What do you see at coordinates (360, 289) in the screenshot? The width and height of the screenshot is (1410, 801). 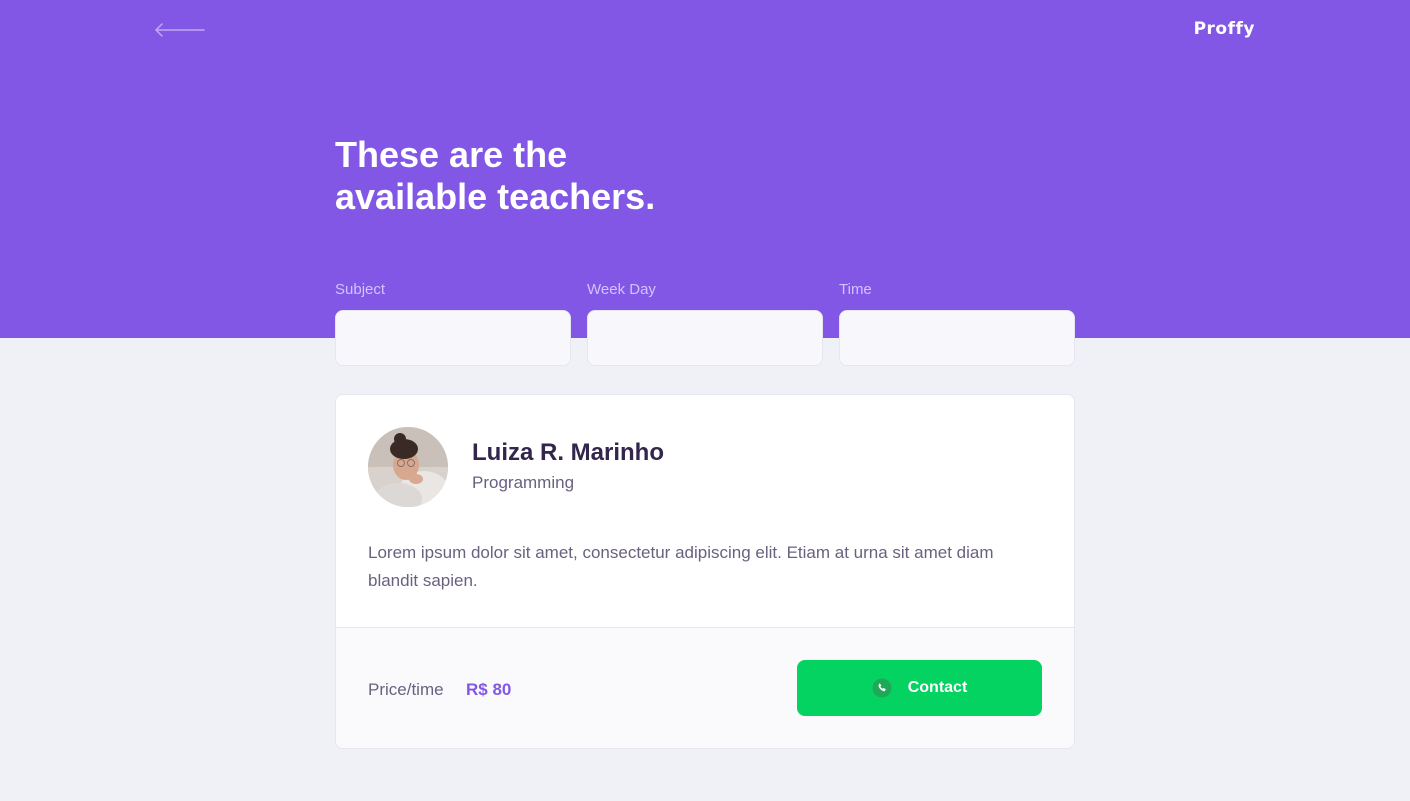 I see `subject-label: Subject` at bounding box center [360, 289].